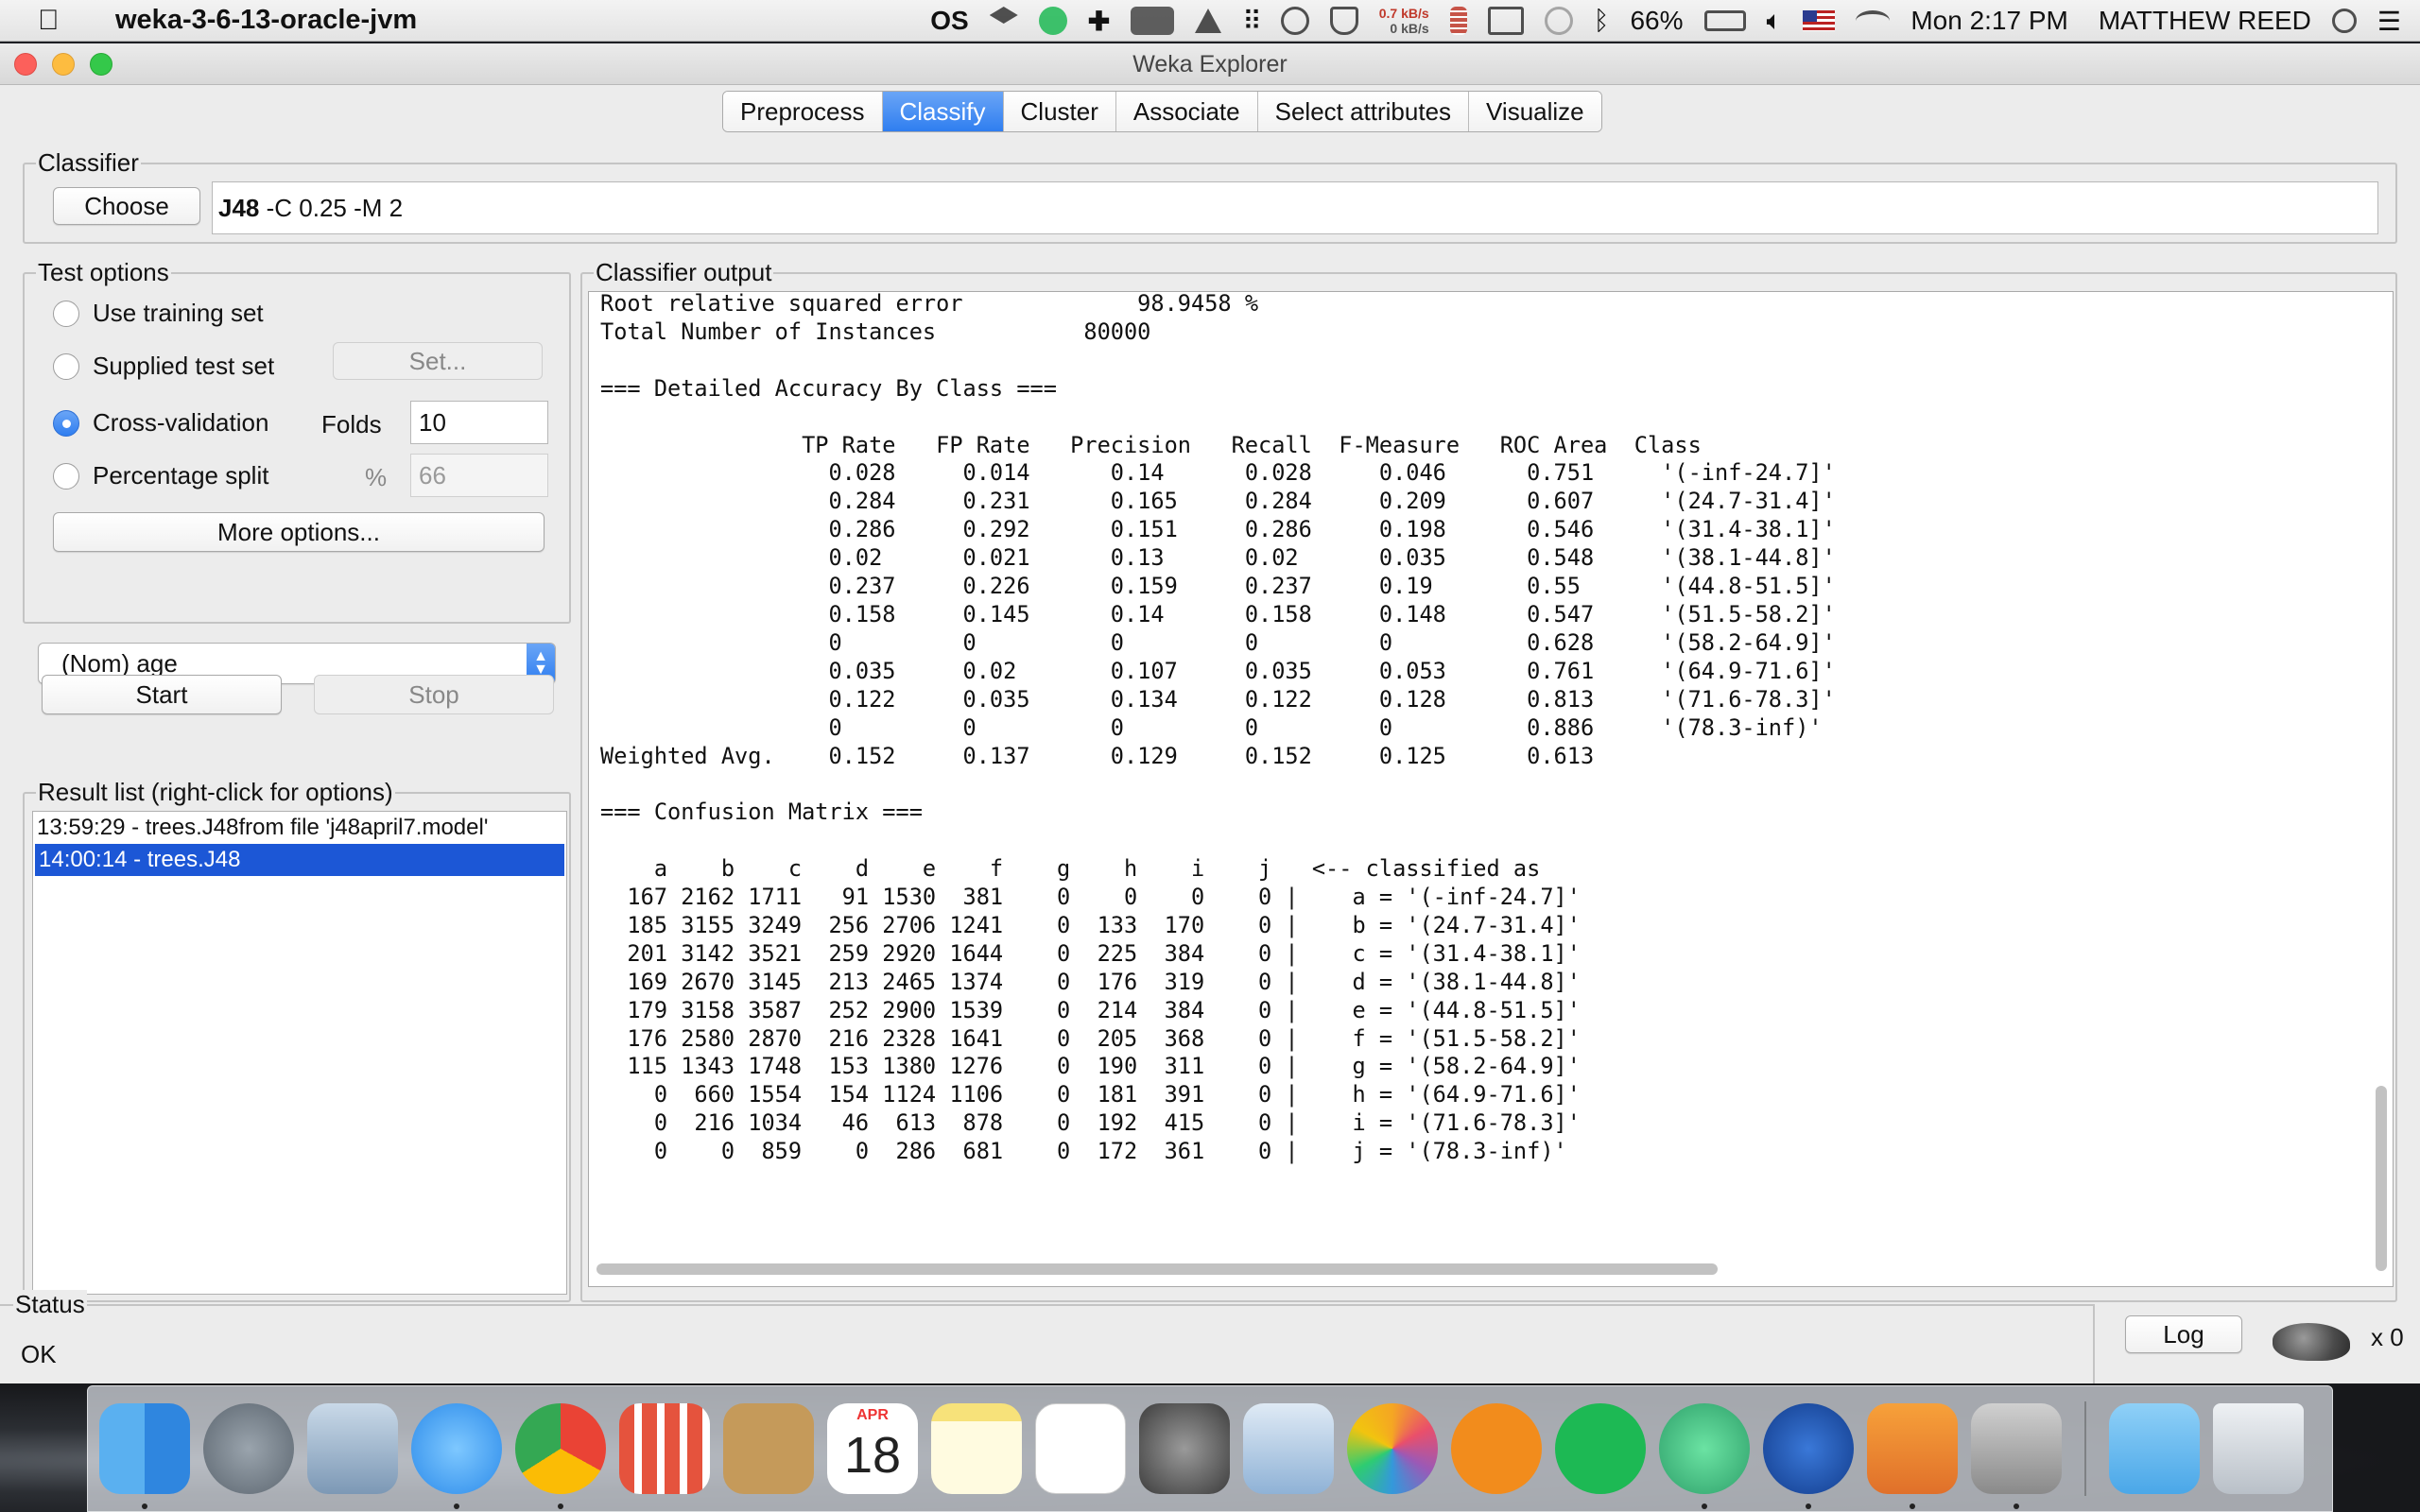 This screenshot has height=1512, width=2420. I want to click on cross-validation-option: Cross-validation, so click(161, 423).